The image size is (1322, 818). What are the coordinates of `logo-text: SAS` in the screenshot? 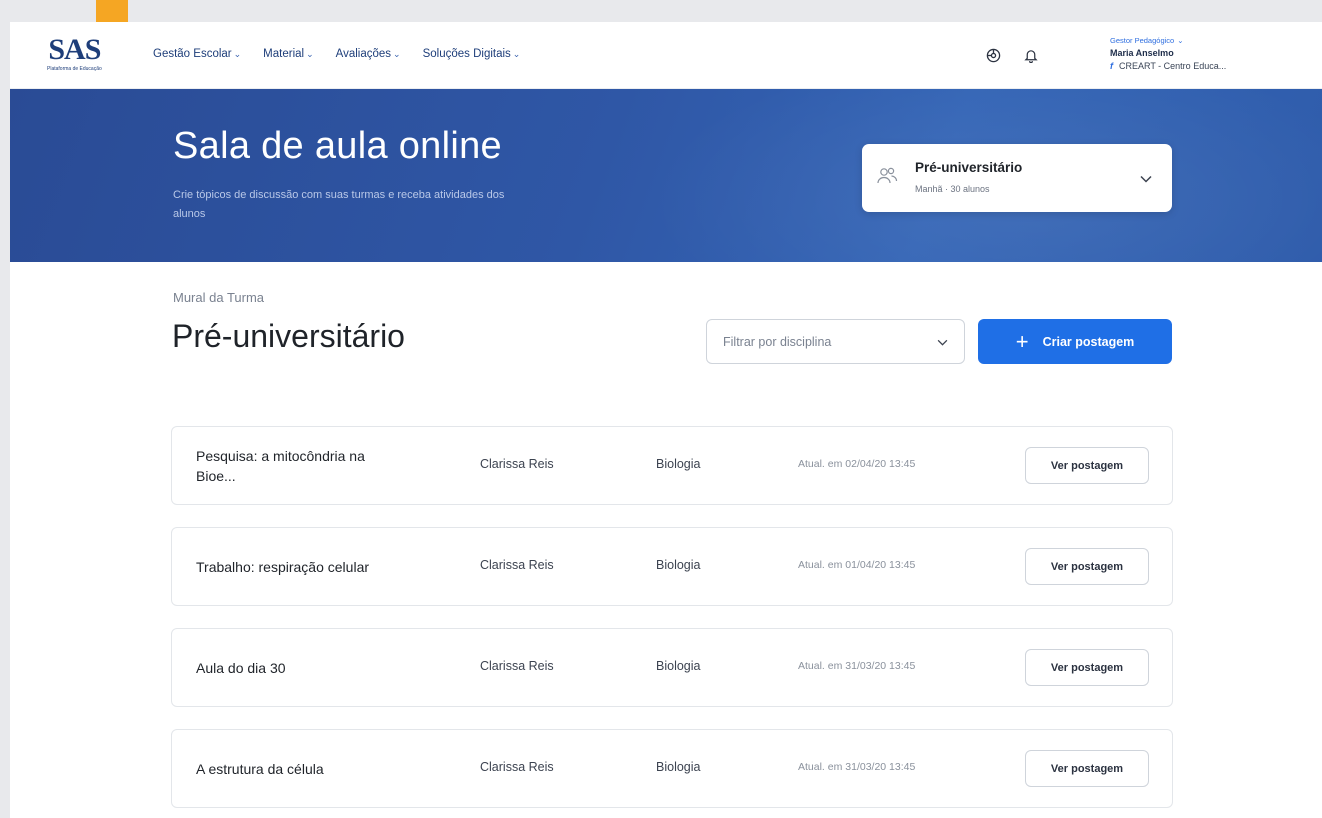 It's located at (74, 49).